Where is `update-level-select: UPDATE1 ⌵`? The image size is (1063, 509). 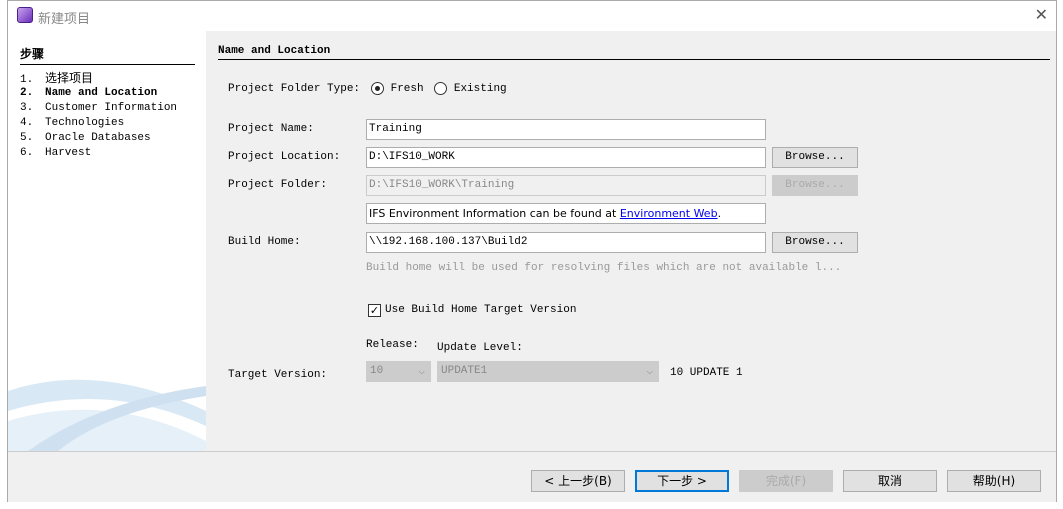 update-level-select: UPDATE1 ⌵ is located at coordinates (548, 371).